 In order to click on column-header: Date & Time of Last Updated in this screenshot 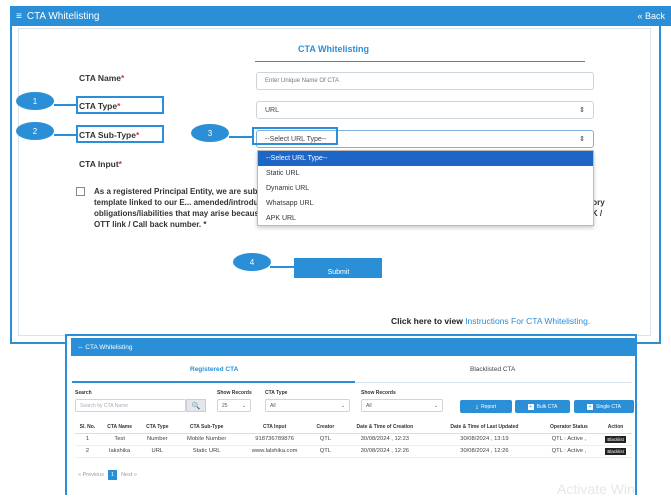, I will do `click(484, 427)`.